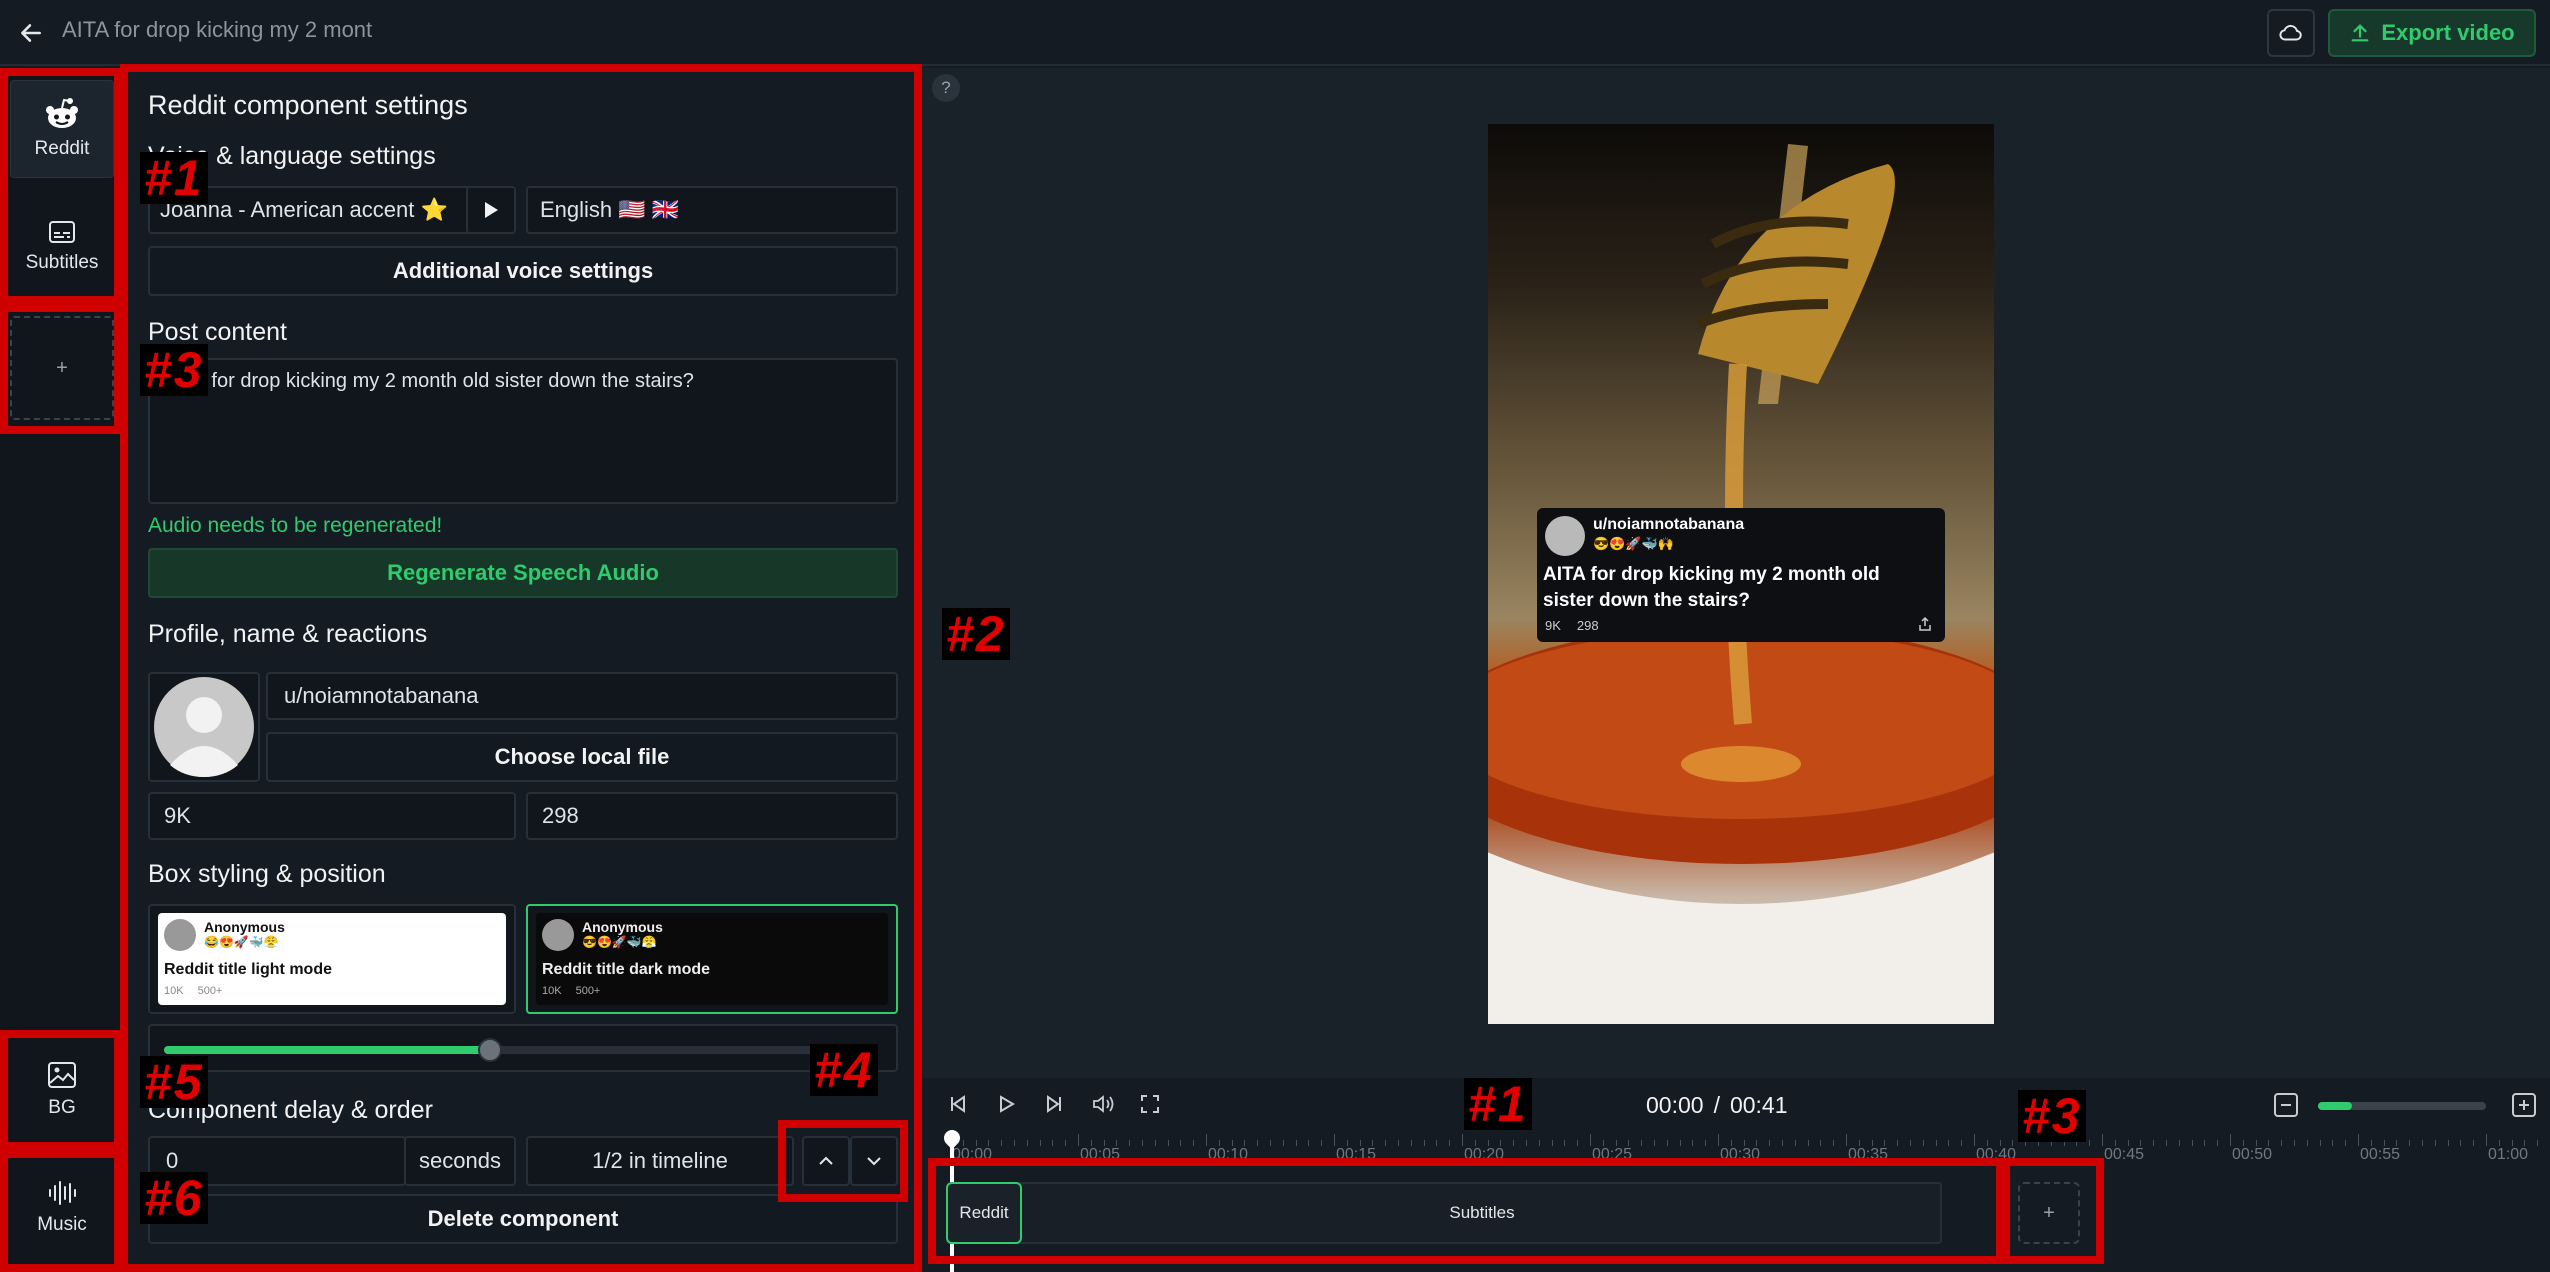 The width and height of the screenshot is (2550, 1272). I want to click on plus-icon, so click(2524, 1105).